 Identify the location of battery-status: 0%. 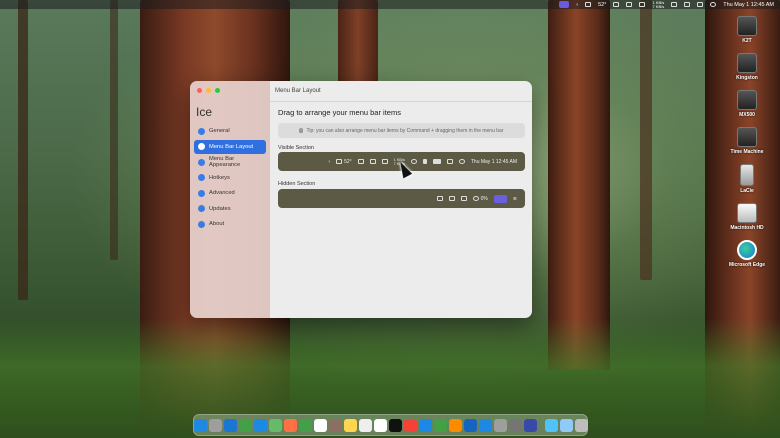
(480, 199).